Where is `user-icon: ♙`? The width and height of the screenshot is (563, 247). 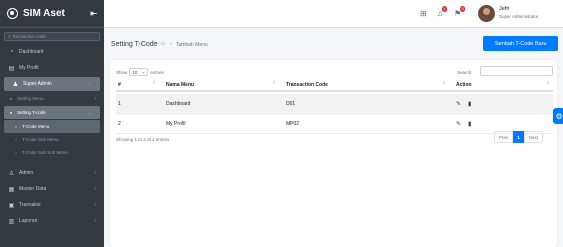 user-icon: ♙ is located at coordinates (11, 173).